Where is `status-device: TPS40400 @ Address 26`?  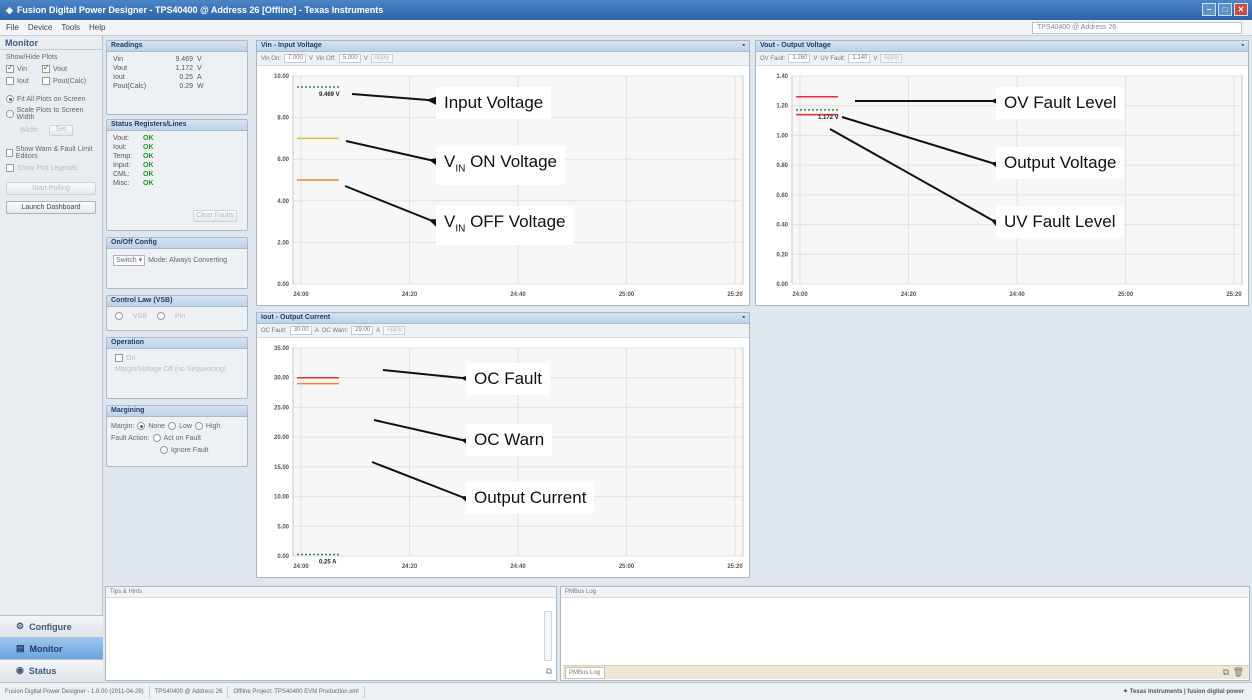
status-device: TPS40400 @ Address 26 is located at coordinates (189, 691).